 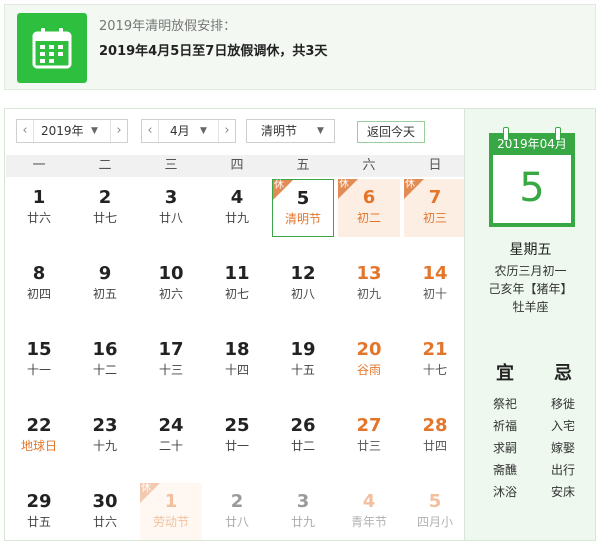 I want to click on day-cell: 3 廿九, so click(x=303, y=511).